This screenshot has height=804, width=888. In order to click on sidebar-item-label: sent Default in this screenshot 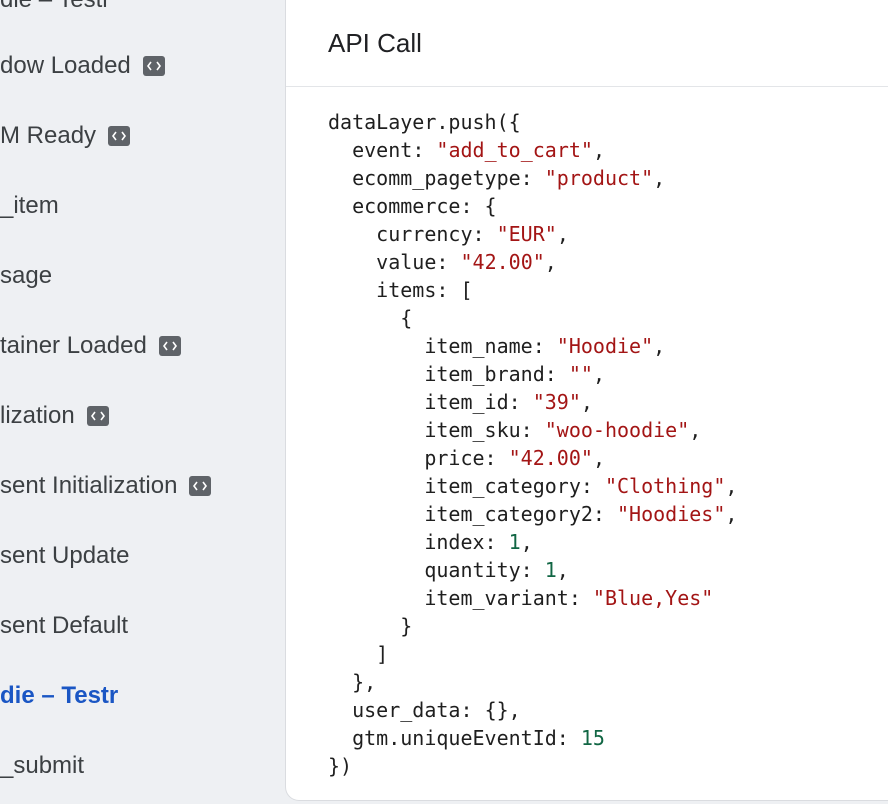, I will do `click(64, 625)`.